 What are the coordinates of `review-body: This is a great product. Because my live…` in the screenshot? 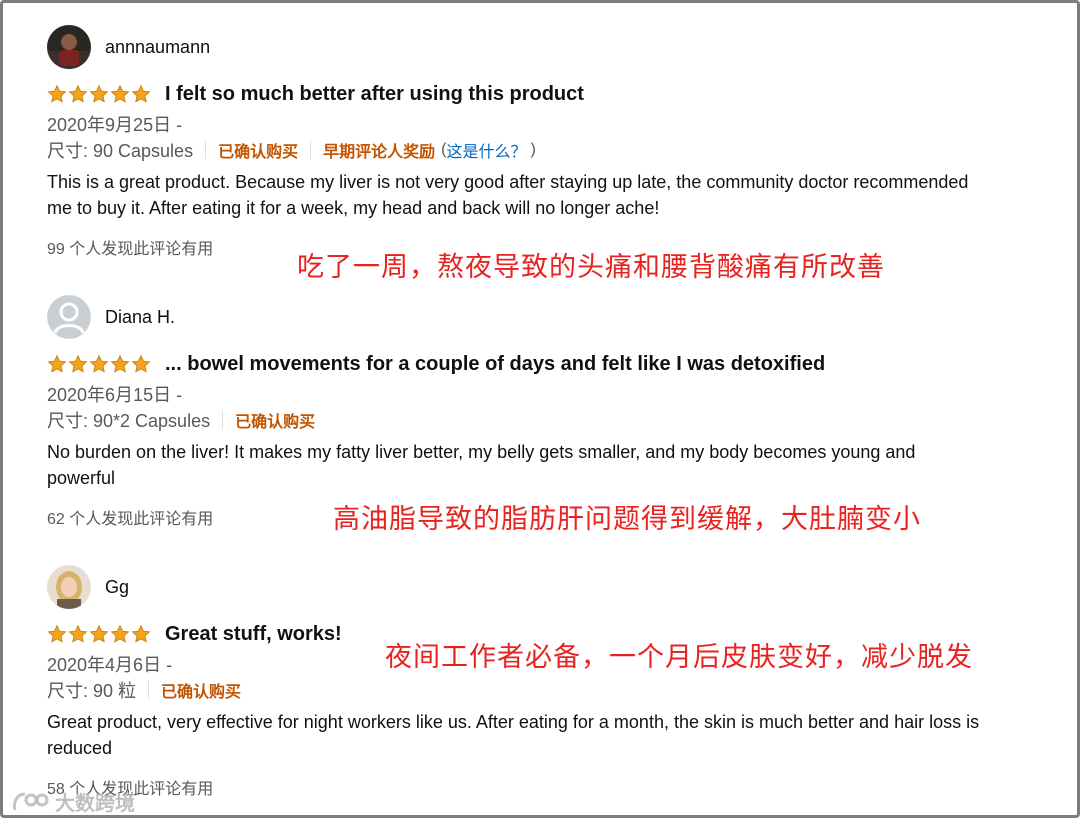 It's located at (508, 195).